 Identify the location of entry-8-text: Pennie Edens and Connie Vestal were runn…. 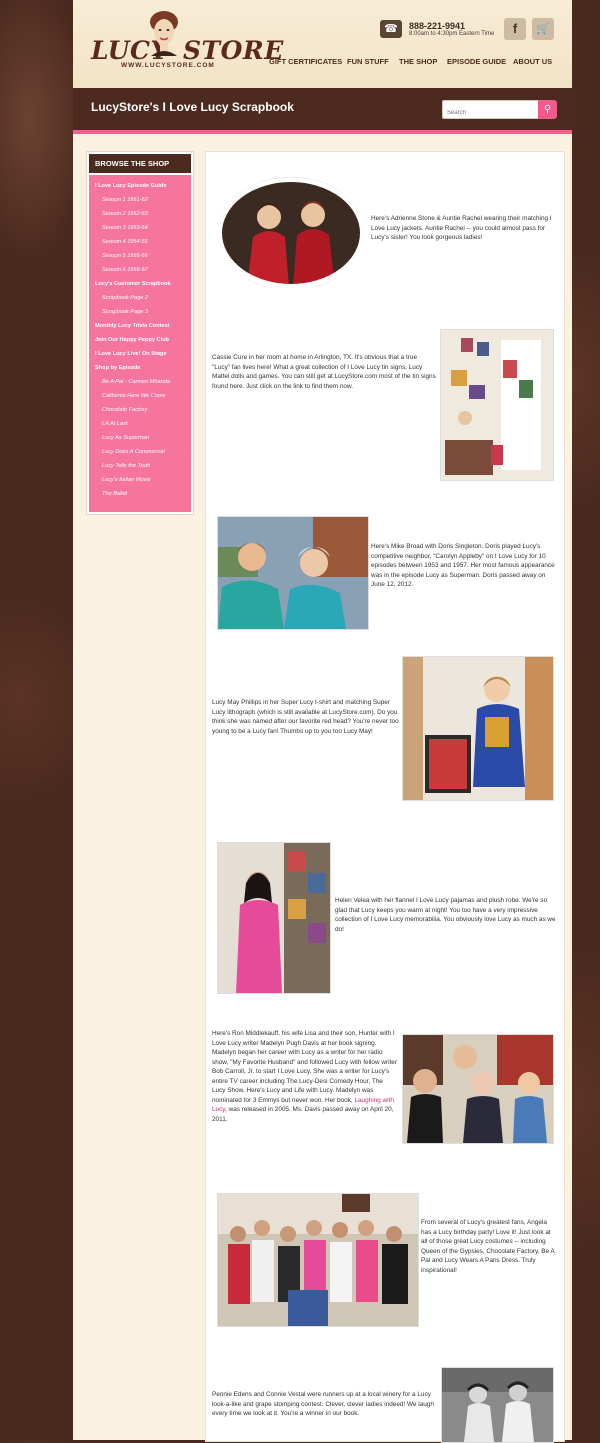
(323, 1404).